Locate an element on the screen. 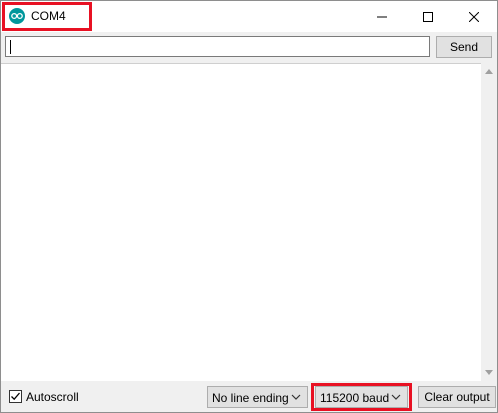  title-bar: COM4 is located at coordinates (249, 16).